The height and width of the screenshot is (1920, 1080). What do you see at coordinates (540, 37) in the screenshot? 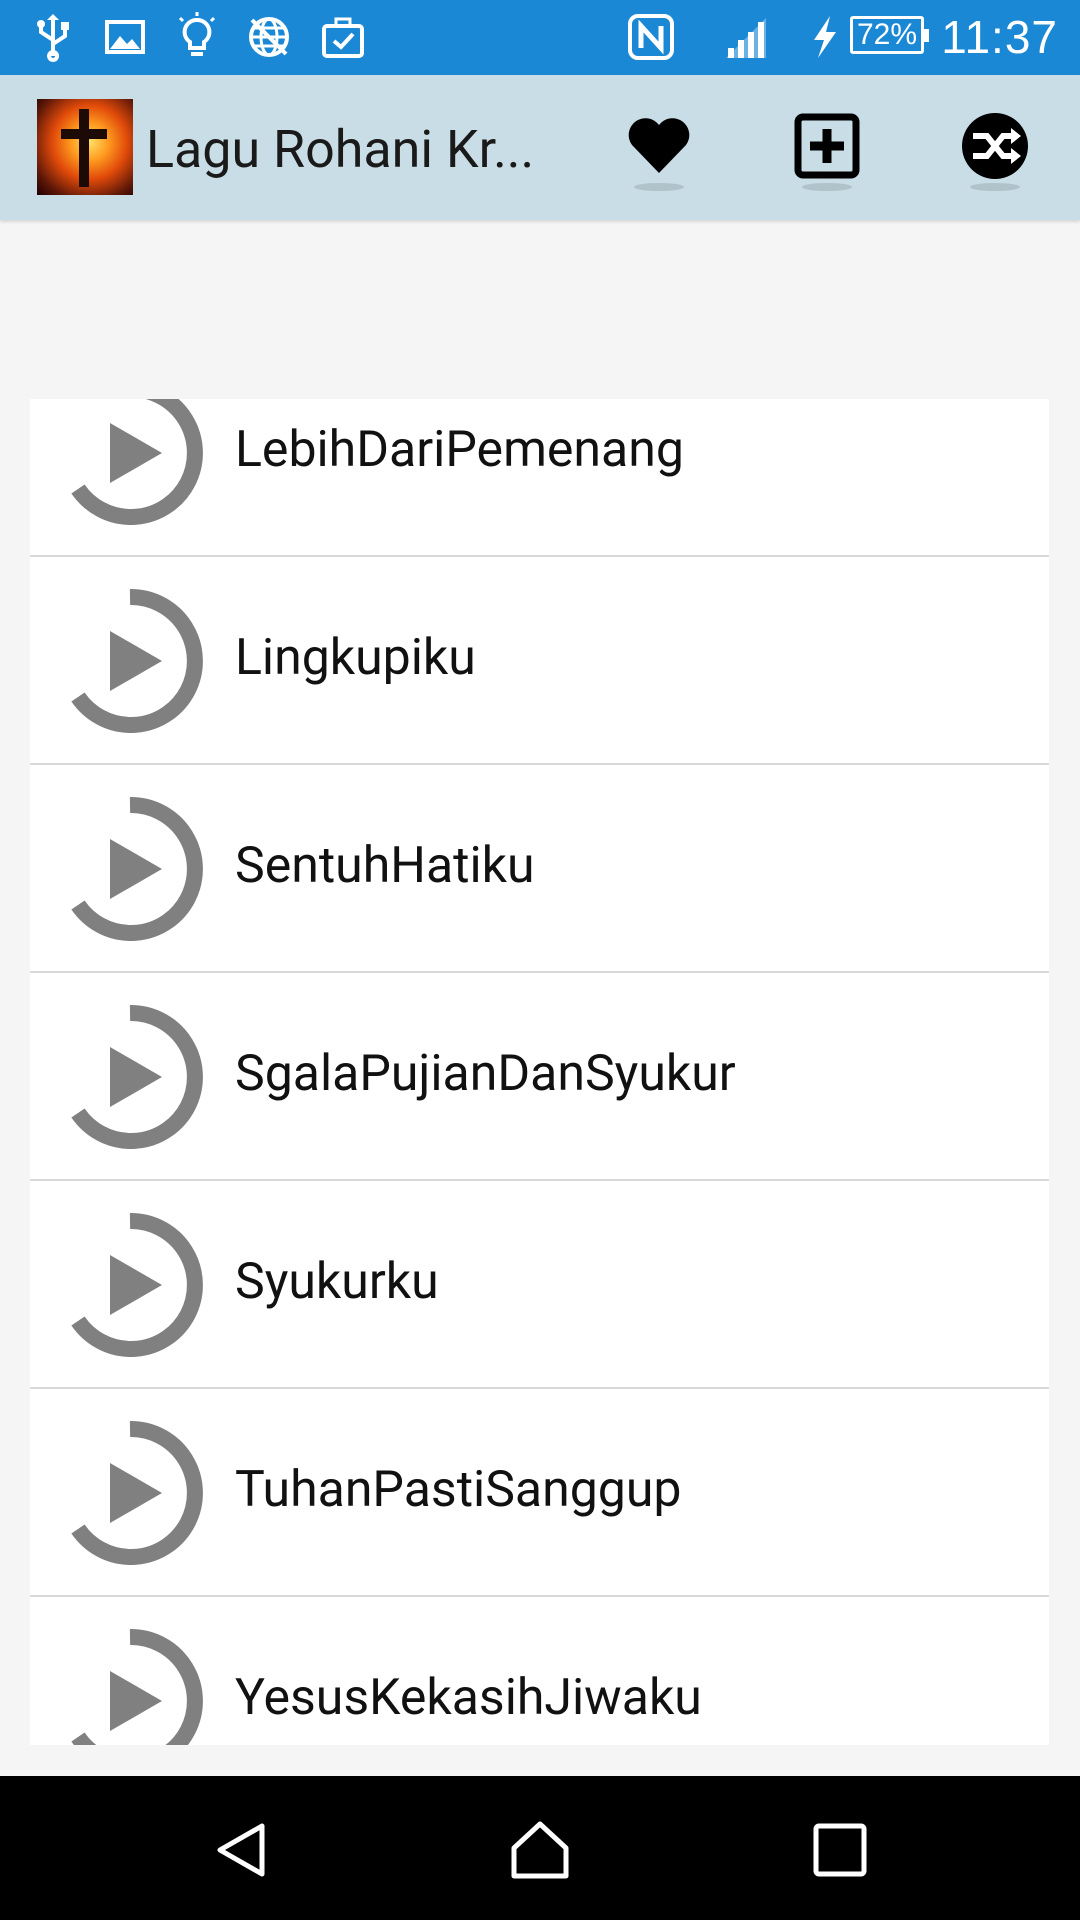
I see `status-bar: 72% 11:37` at bounding box center [540, 37].